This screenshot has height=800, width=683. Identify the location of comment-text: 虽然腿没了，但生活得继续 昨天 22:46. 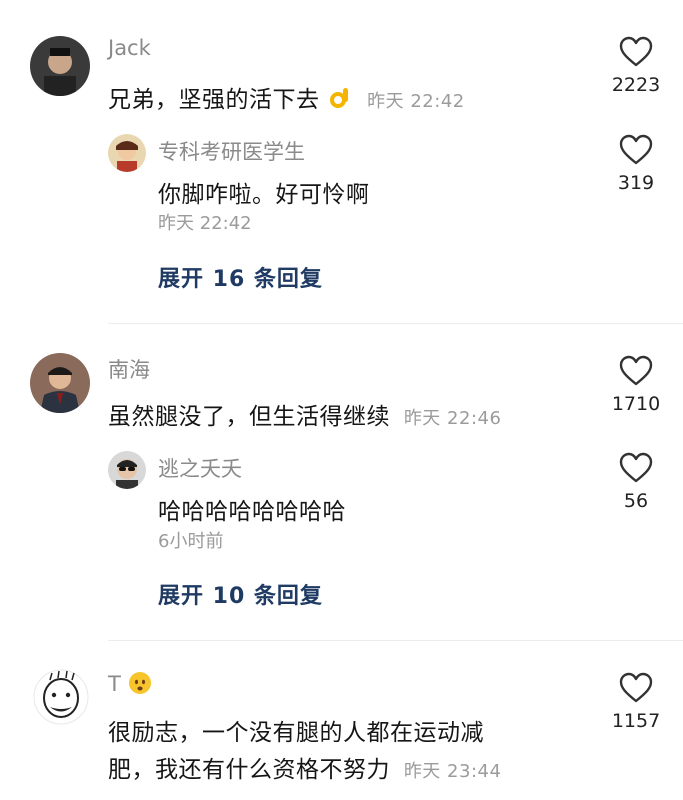
(304, 414).